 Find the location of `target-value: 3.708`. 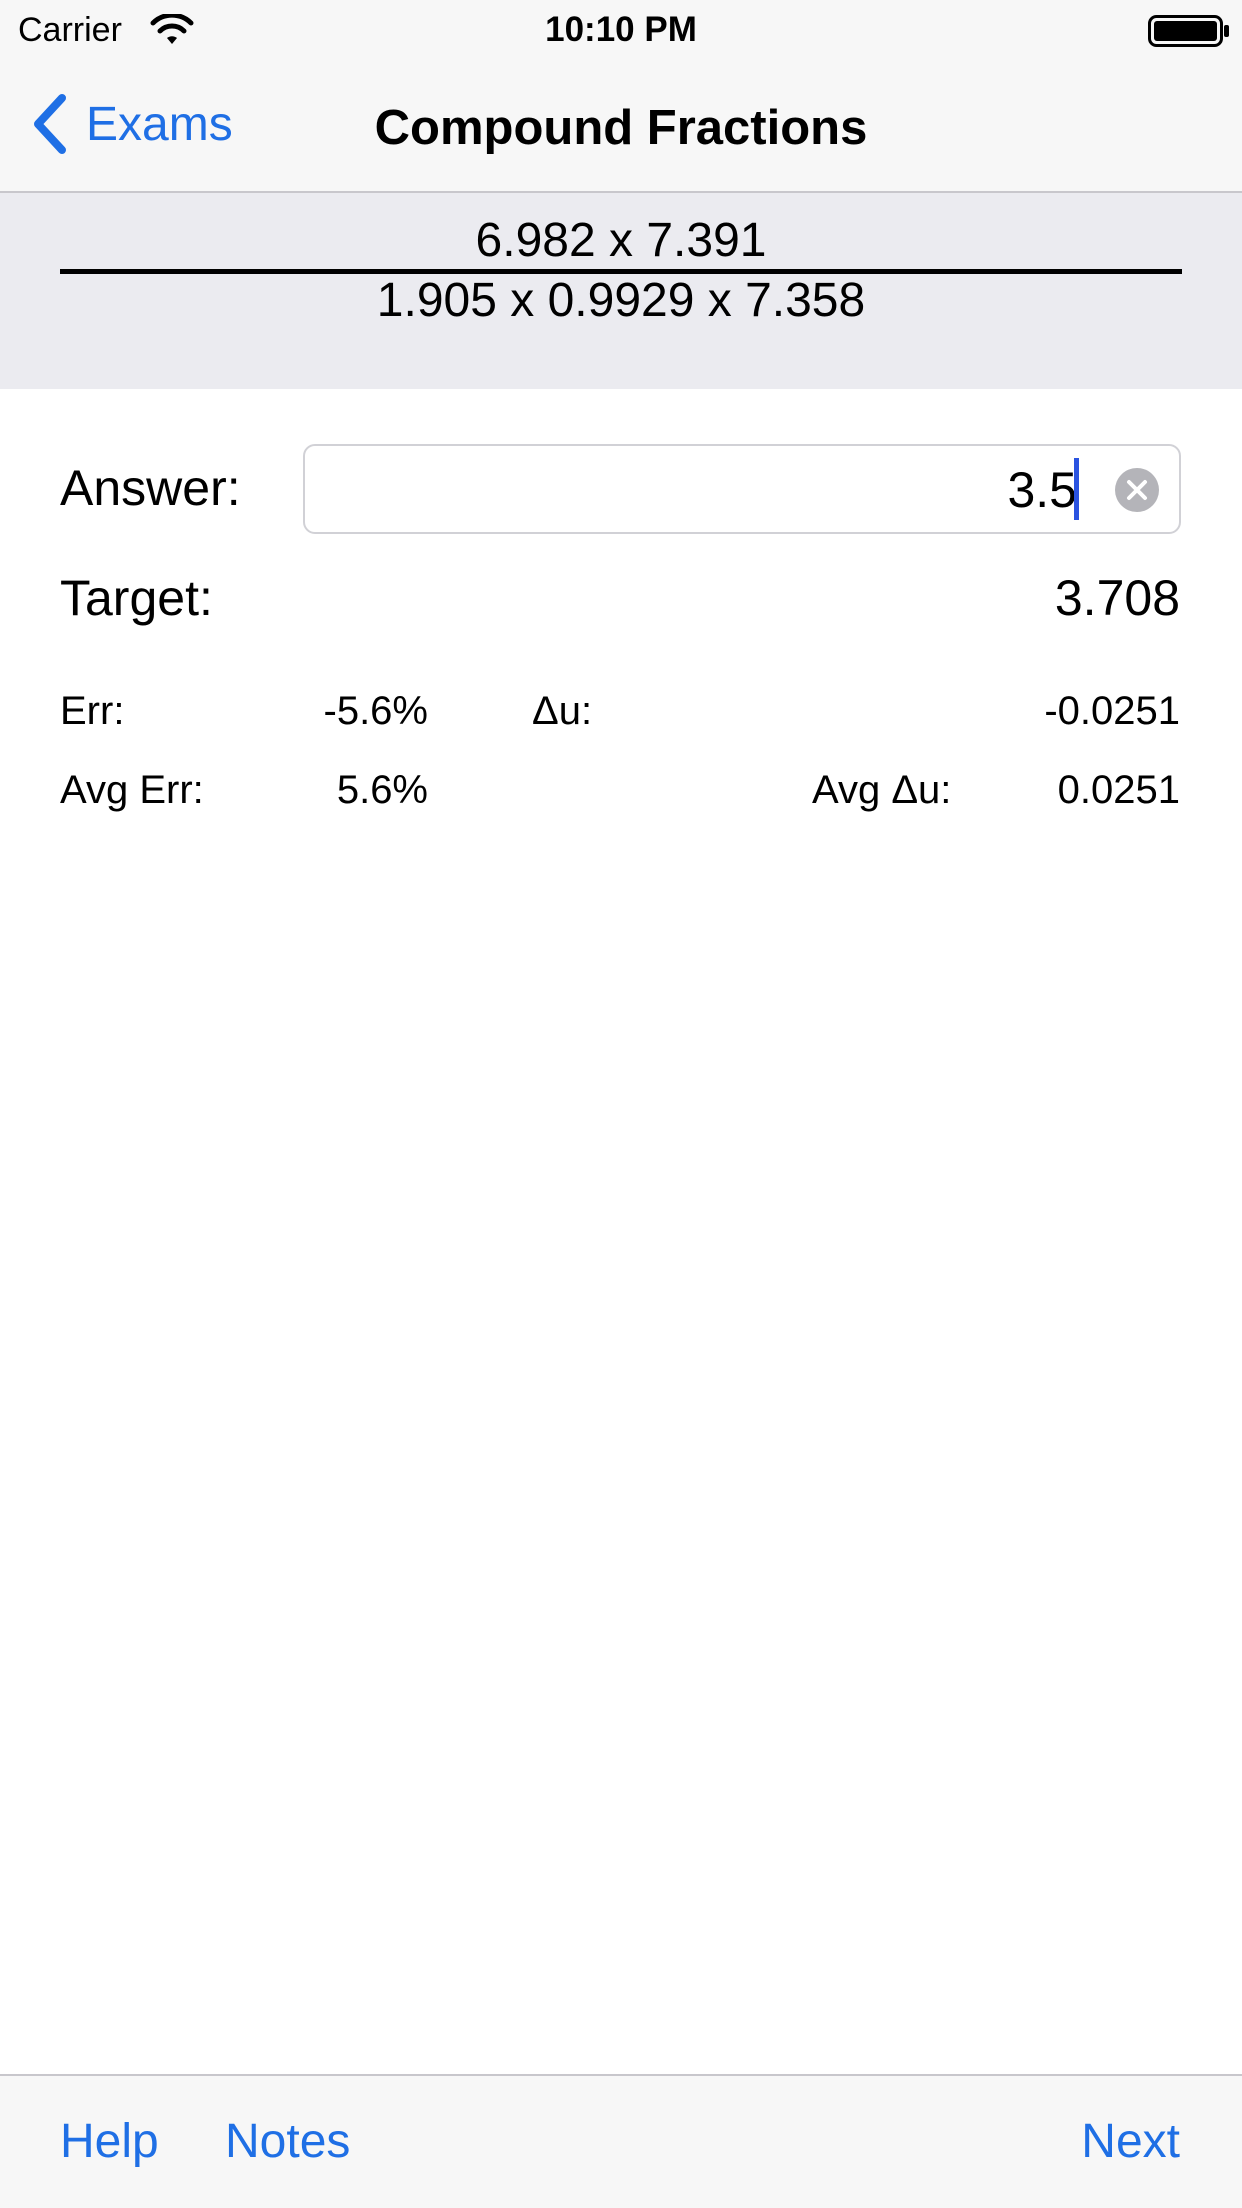

target-value: 3.708 is located at coordinates (1117, 598).